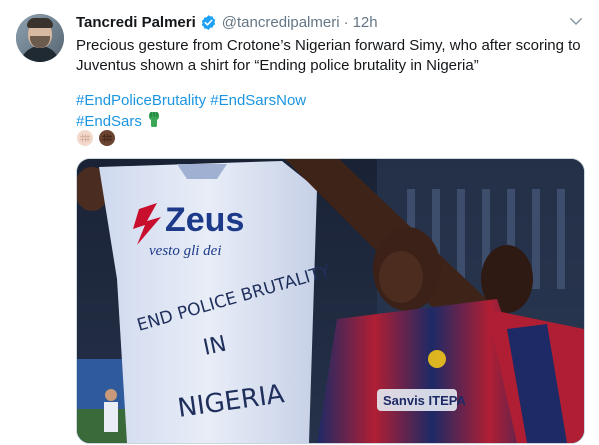 The width and height of the screenshot is (599, 445). What do you see at coordinates (136, 22) in the screenshot?
I see `author-name: Tancredi Palmeri` at bounding box center [136, 22].